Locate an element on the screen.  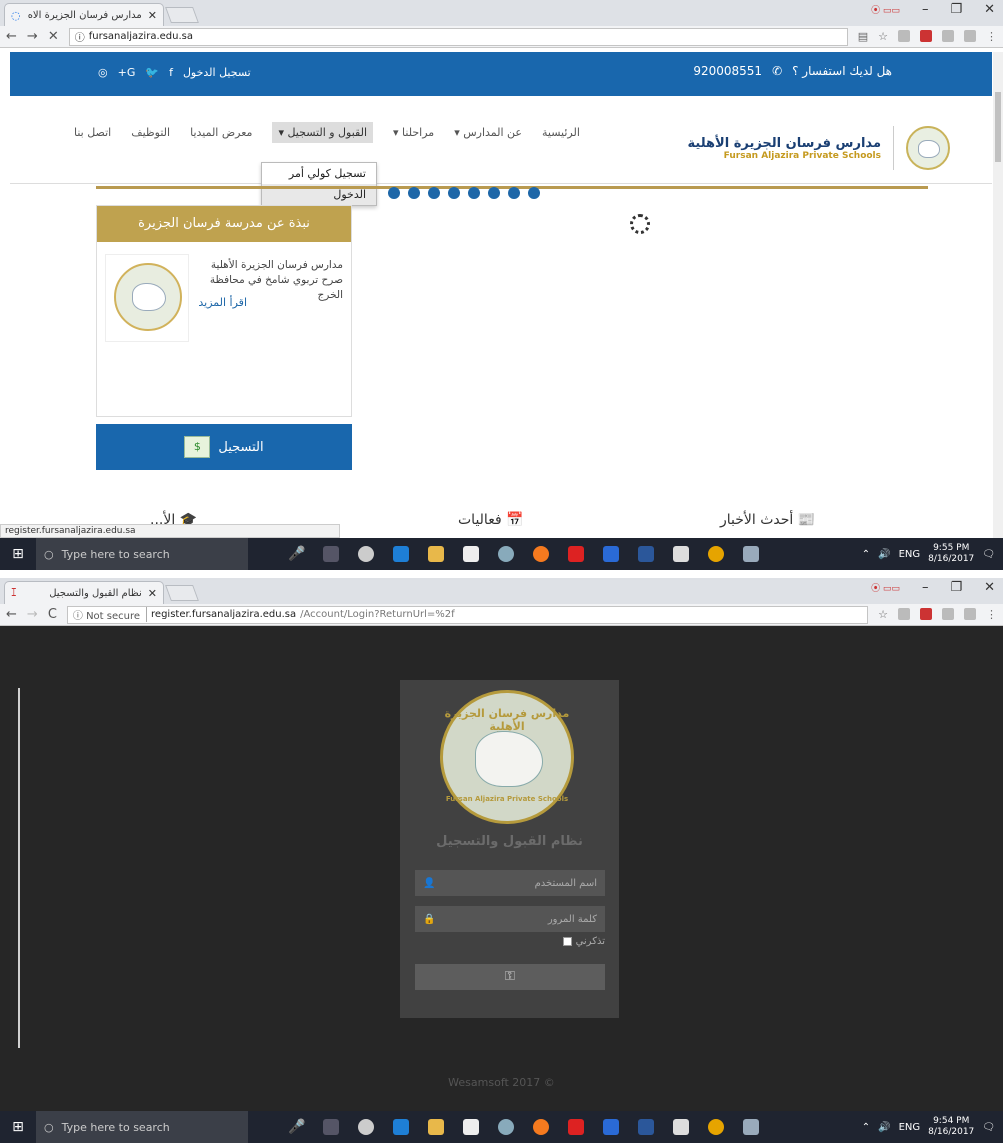
volume-icon: 🔊 is located at coordinates (884, 1127).